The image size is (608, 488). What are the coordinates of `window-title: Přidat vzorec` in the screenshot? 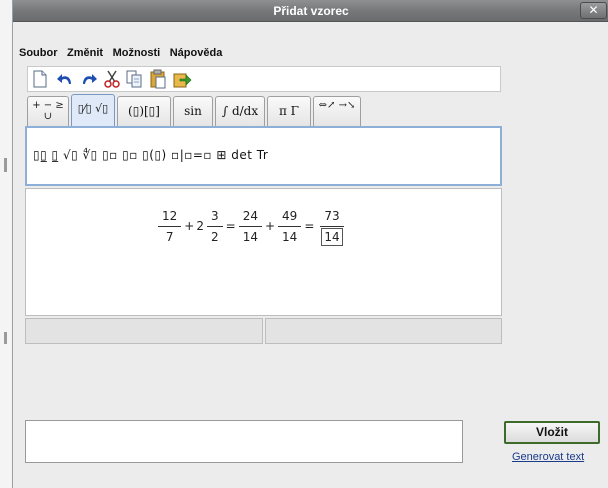 It's located at (311, 11).